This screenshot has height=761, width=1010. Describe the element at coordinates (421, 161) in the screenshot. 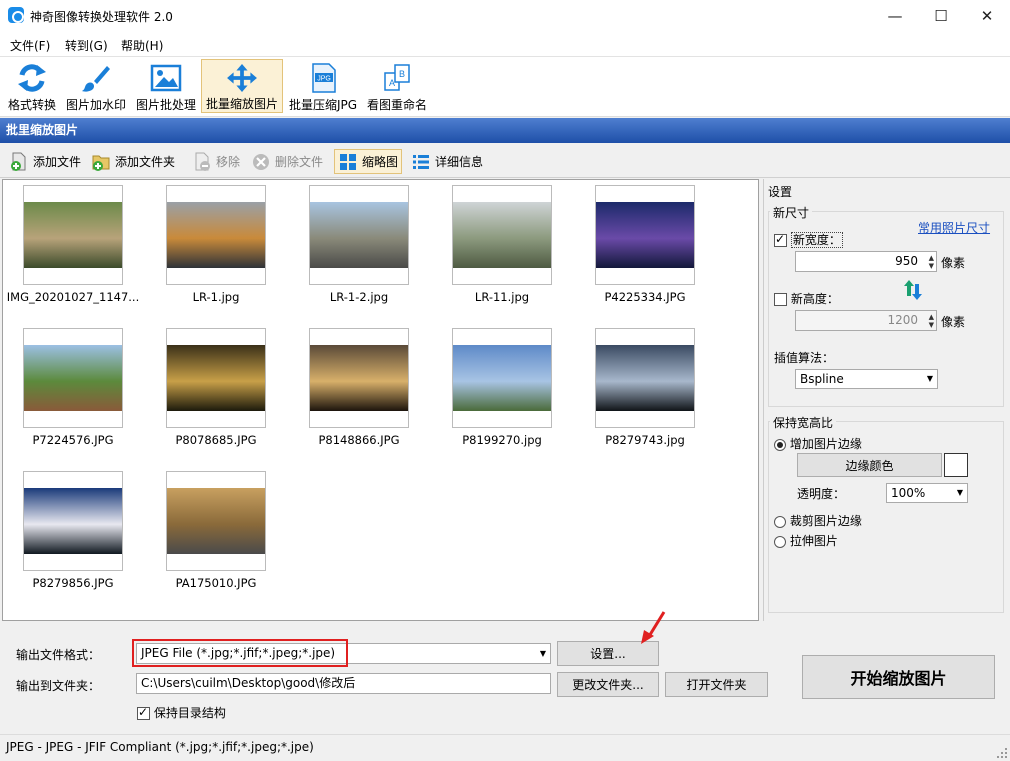

I see `list-view-icon` at that location.